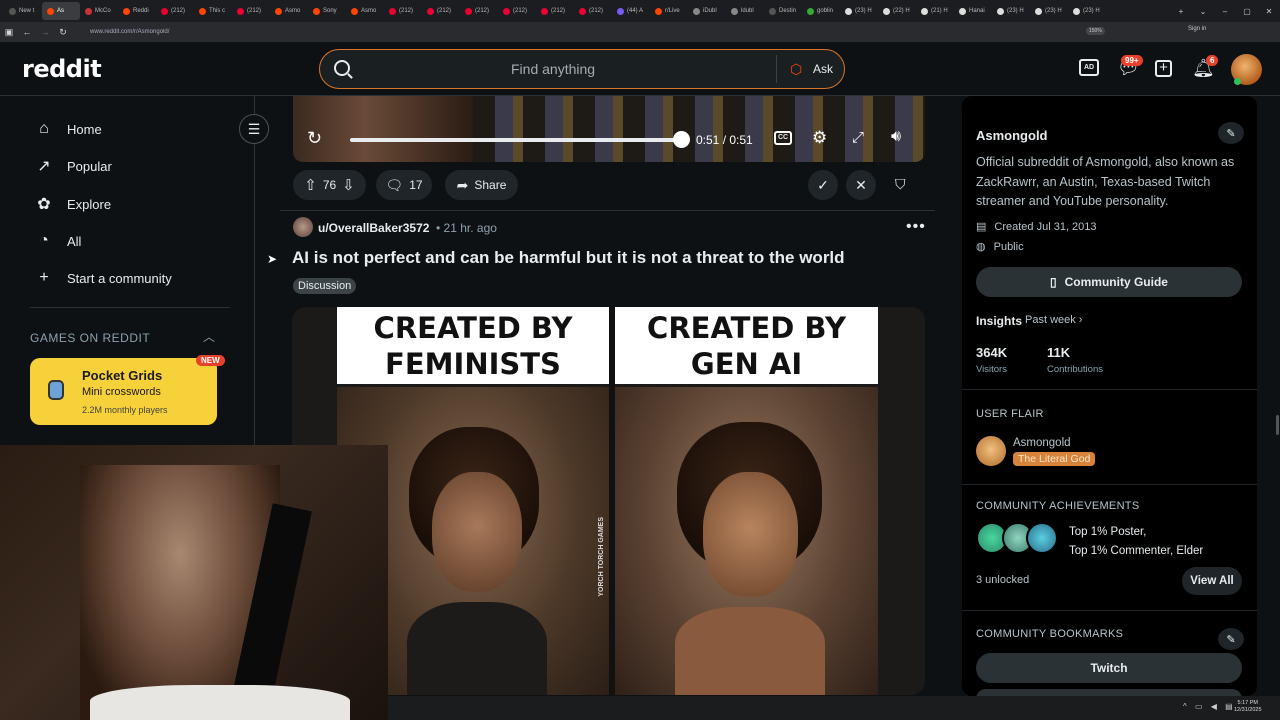  Describe the element at coordinates (1109, 282) in the screenshot. I see `community-guide-button: ▯ Community Guide` at that location.